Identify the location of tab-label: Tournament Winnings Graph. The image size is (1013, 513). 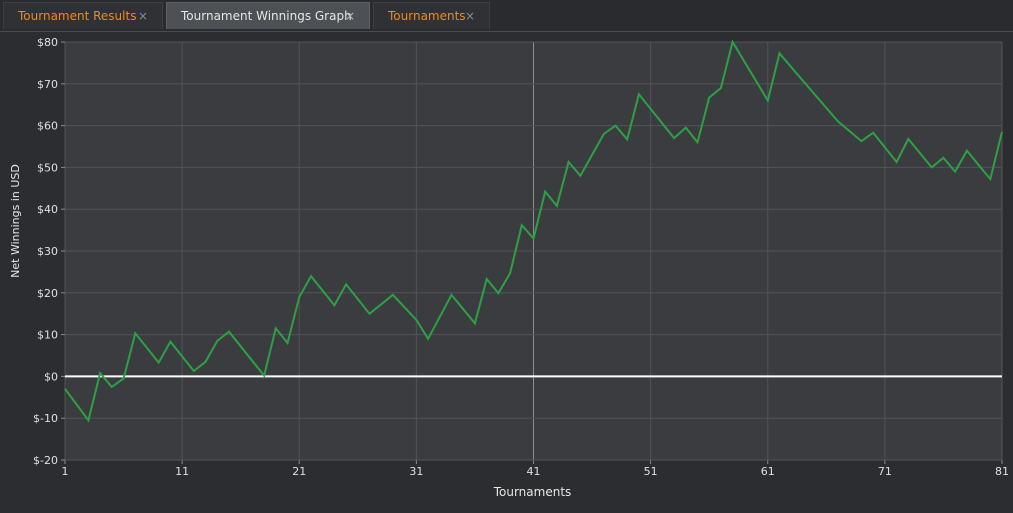
(266, 16).